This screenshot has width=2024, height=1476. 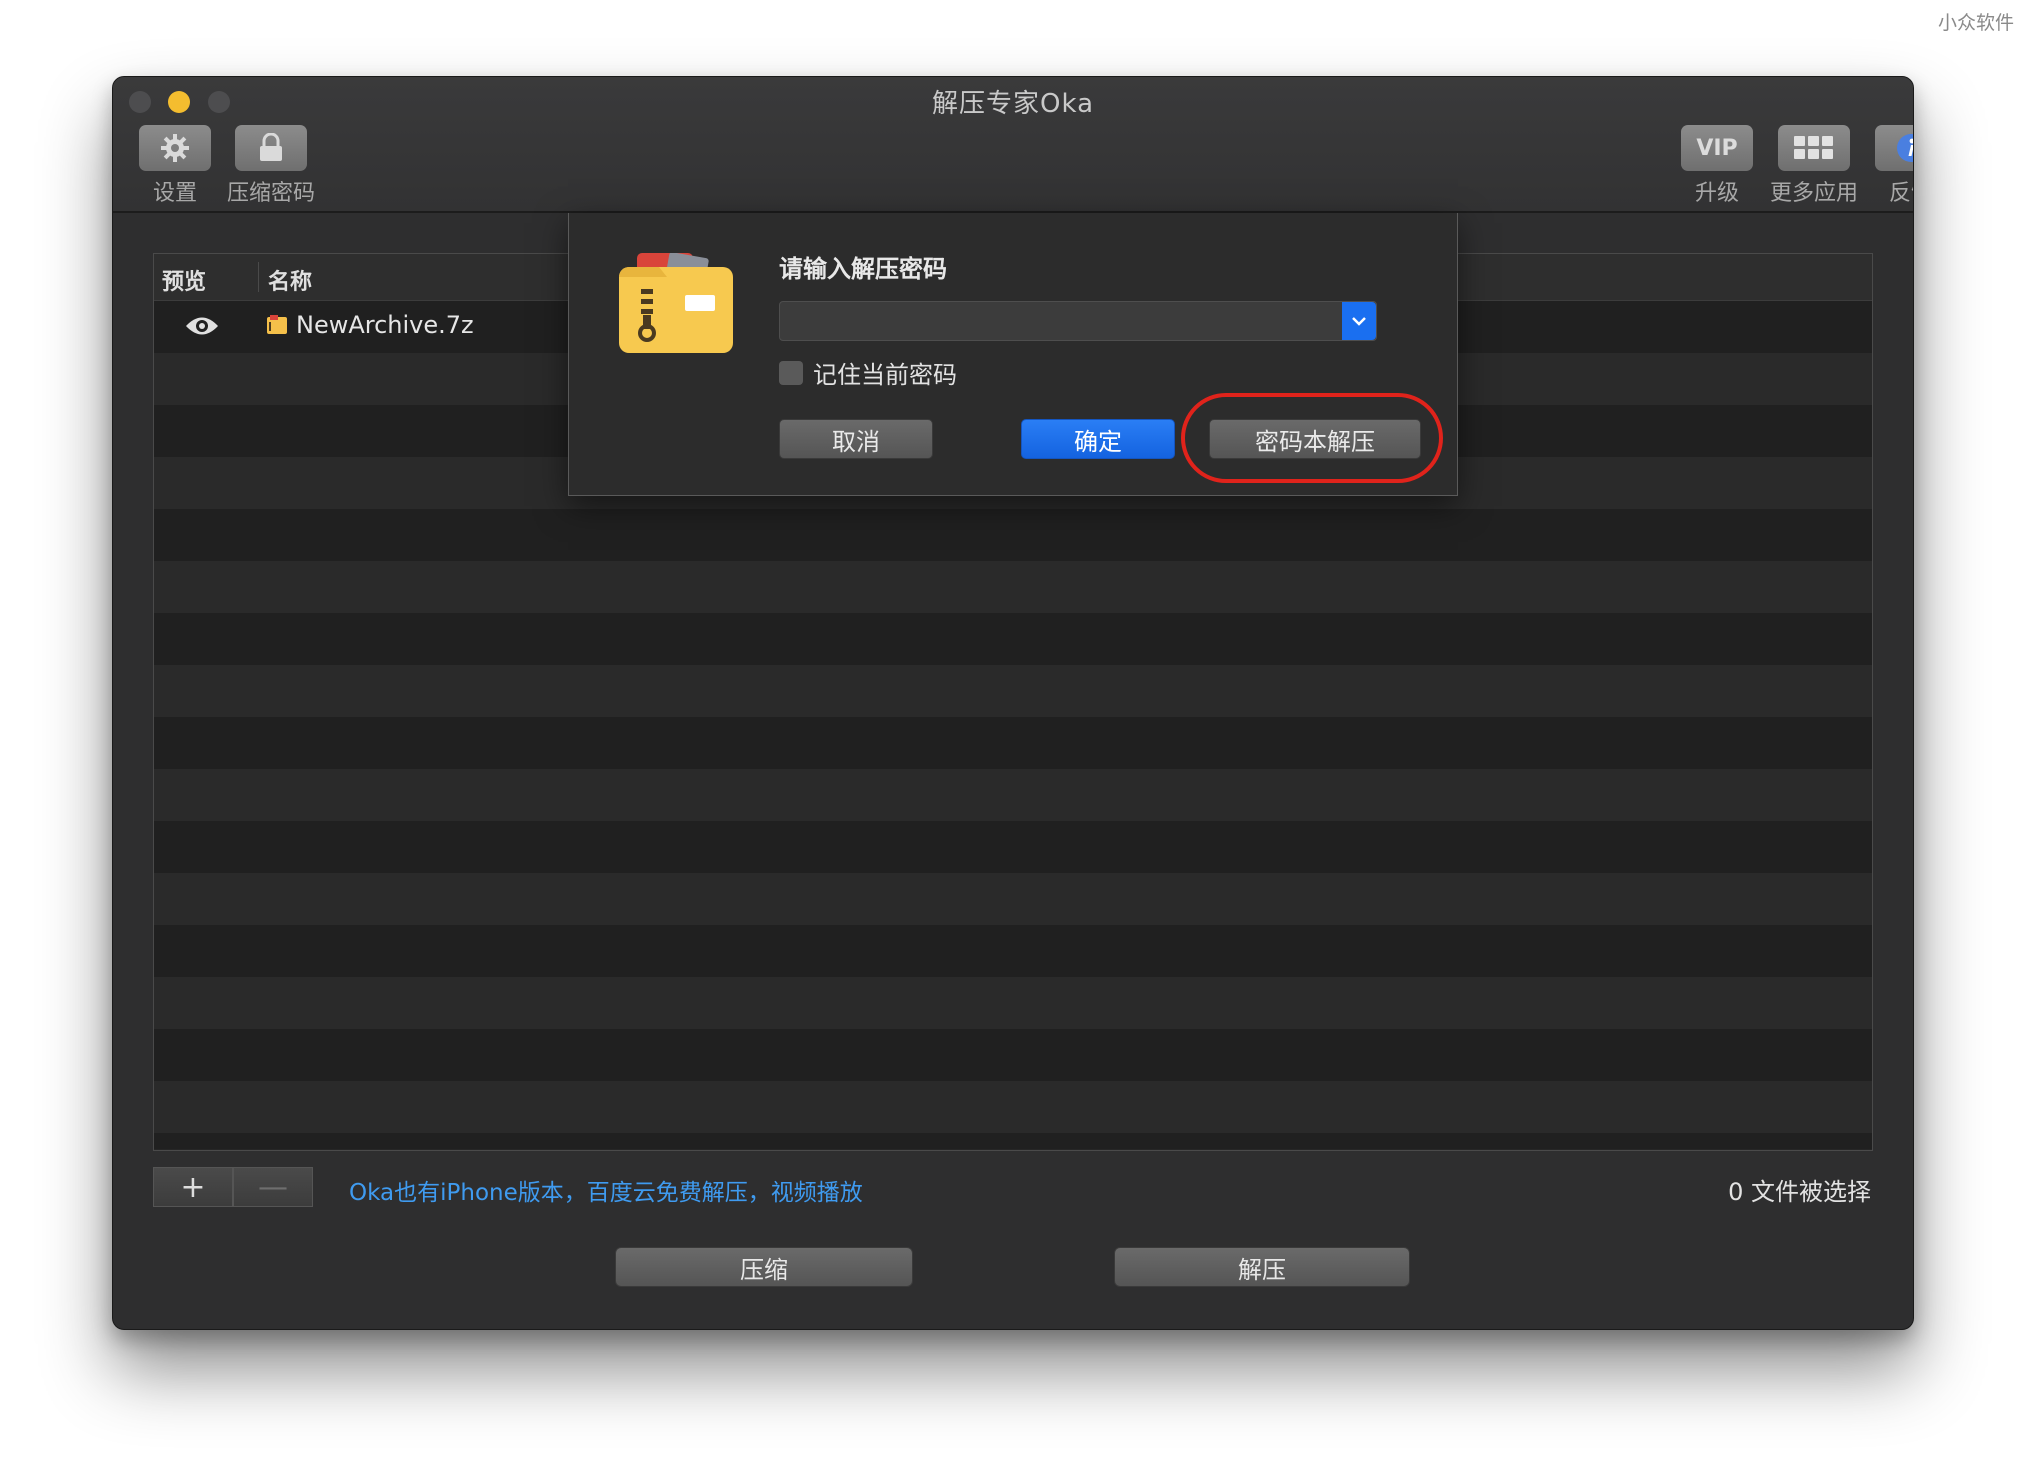 I want to click on add-file-button: +, so click(x=193, y=1187).